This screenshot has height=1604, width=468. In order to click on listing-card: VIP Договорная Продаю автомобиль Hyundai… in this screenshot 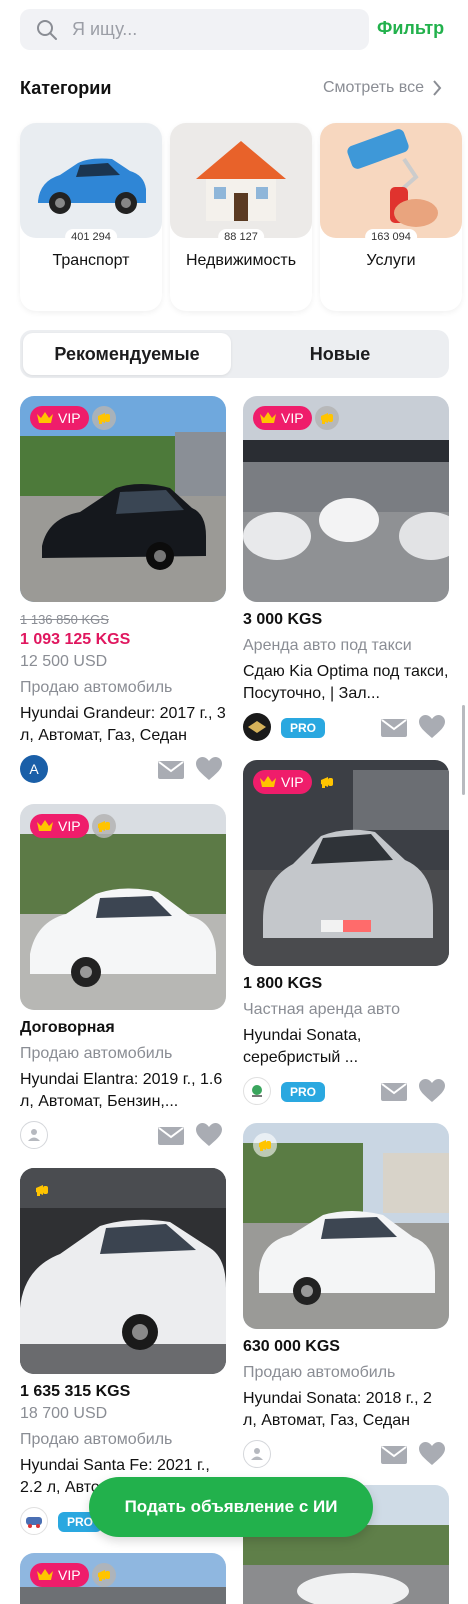, I will do `click(123, 977)`.